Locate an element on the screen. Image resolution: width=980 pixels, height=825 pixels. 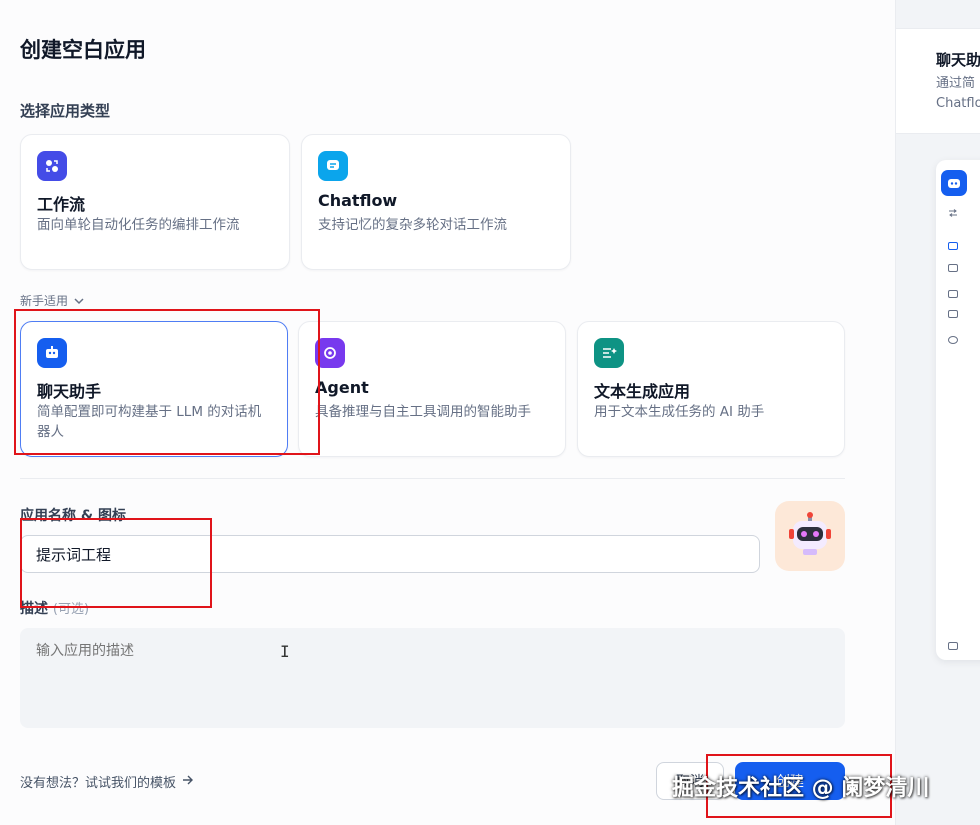
preview-subtitle-2: Chatflo is located at coordinates (958, 103).